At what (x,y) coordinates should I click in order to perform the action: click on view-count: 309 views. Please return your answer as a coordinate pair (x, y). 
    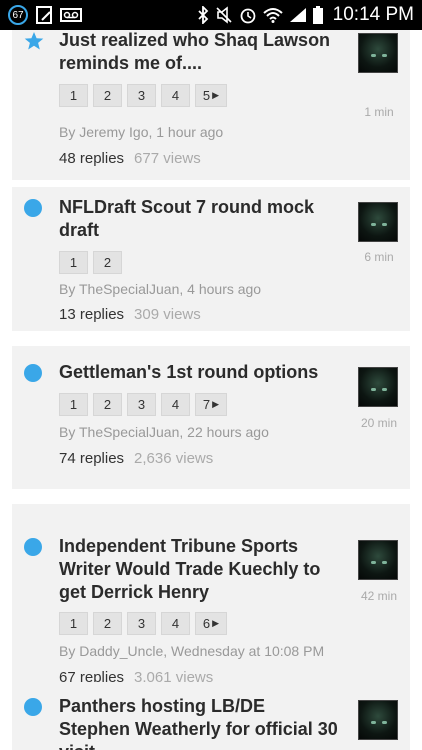
    Looking at the image, I should click on (167, 314).